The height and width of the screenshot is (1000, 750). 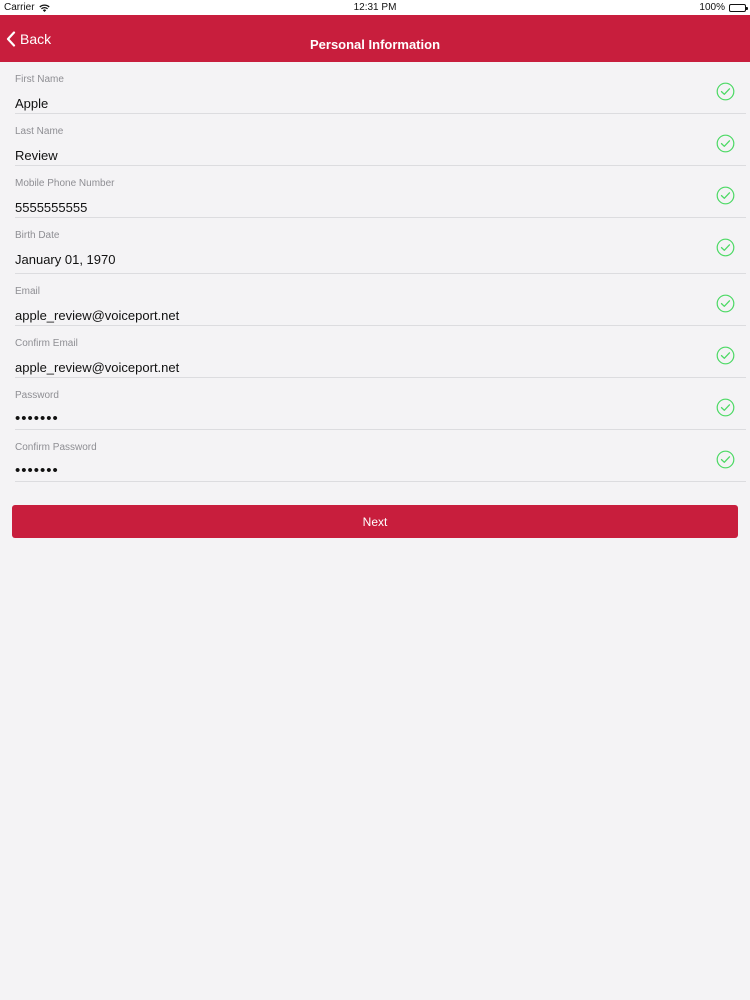 I want to click on battery-indicator: 100%, so click(x=723, y=7).